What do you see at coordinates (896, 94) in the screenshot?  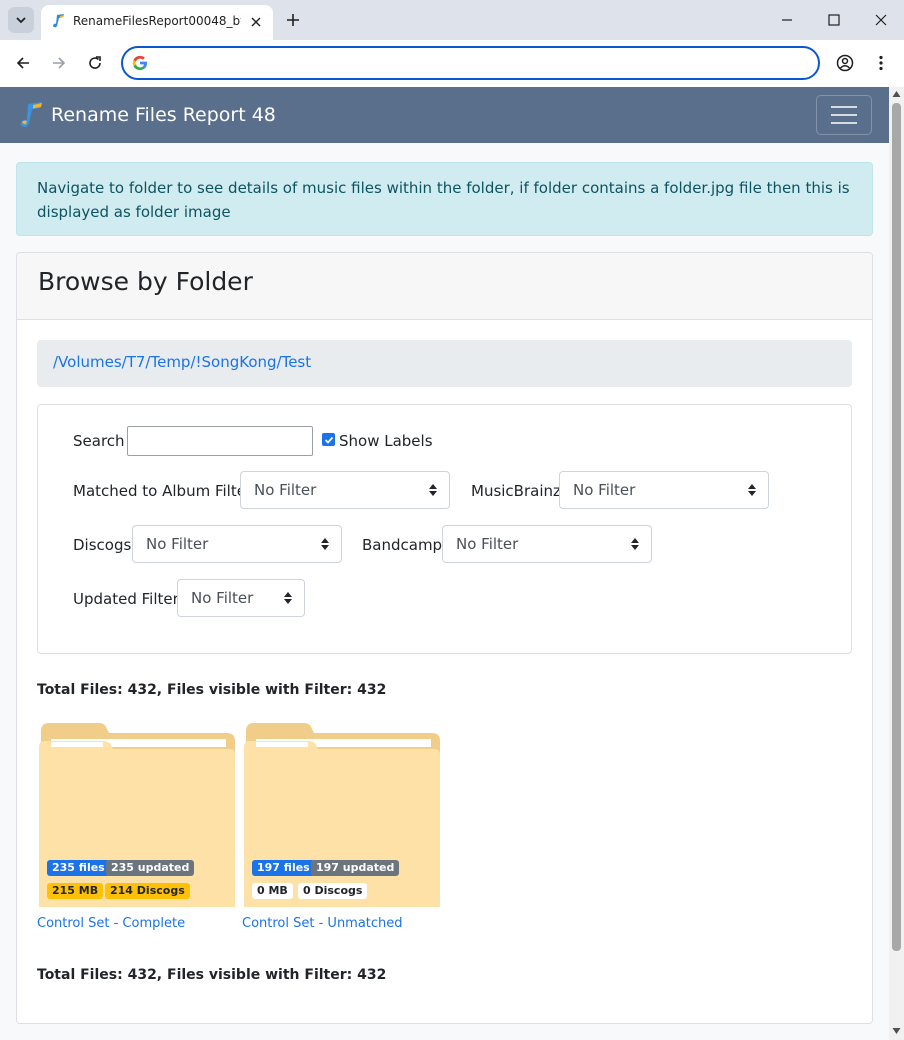 I see `scroll-up-icon` at bounding box center [896, 94].